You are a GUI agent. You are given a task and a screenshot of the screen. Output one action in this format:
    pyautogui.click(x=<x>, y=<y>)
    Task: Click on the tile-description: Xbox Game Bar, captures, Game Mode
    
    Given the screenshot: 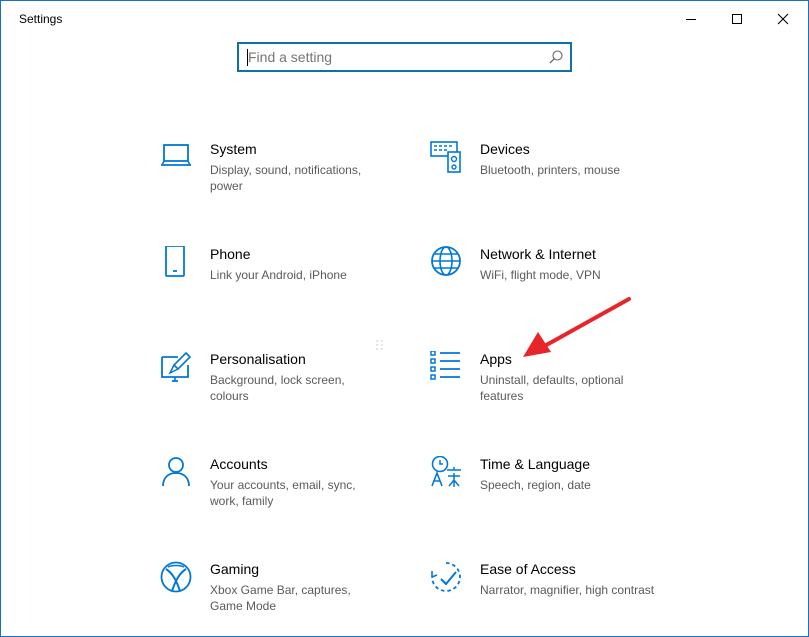 What is the action you would take?
    pyautogui.click(x=280, y=598)
    